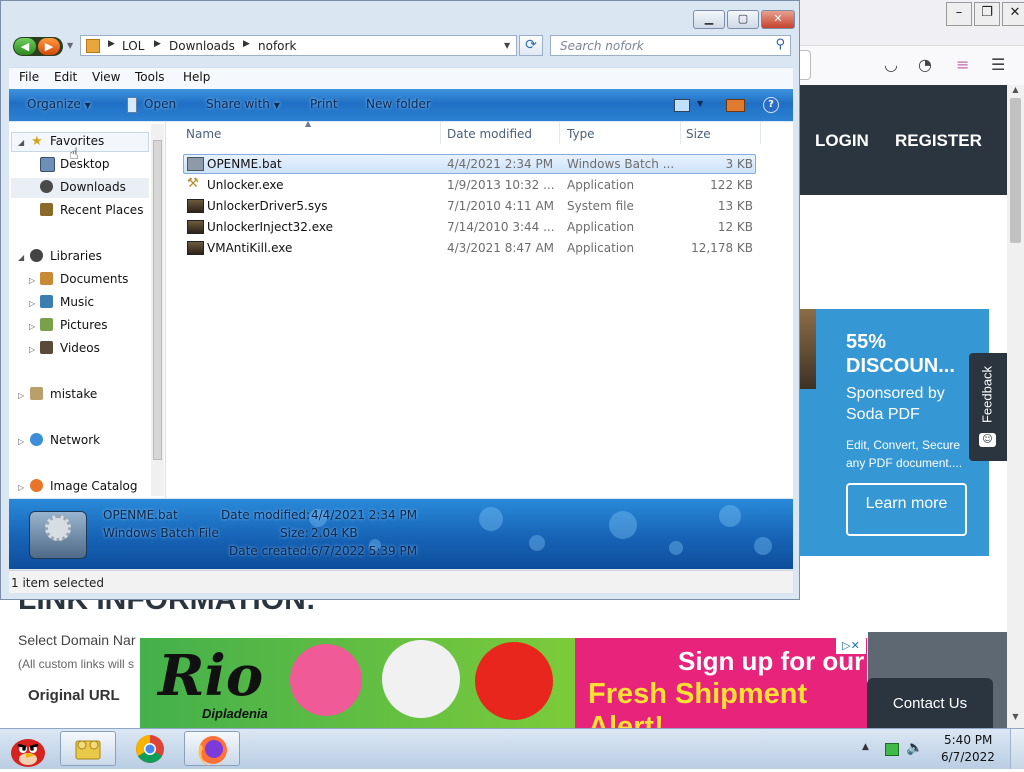 The height and width of the screenshot is (772, 1024). Describe the element at coordinates (676, 548) in the screenshot. I see `decor-bubble` at that location.